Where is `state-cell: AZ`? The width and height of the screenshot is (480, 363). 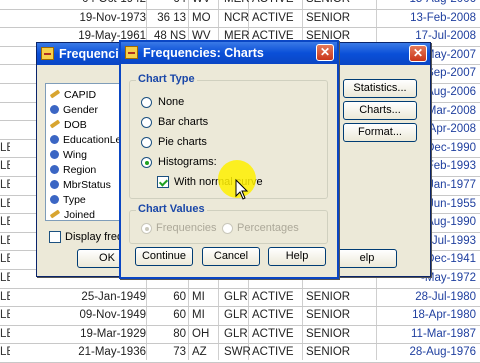 state-cell: AZ is located at coordinates (209, 352).